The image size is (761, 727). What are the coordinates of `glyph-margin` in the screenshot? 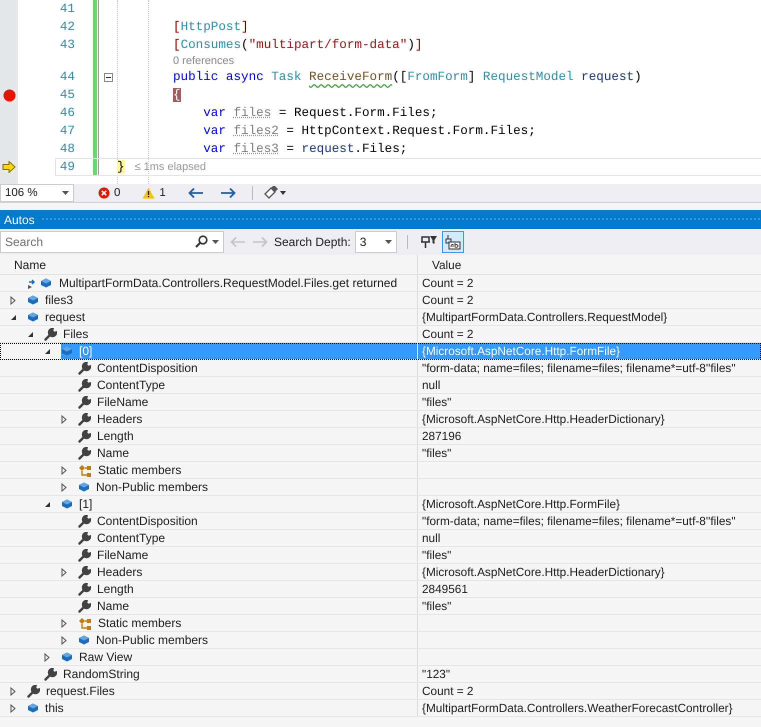 It's located at (9, 92).